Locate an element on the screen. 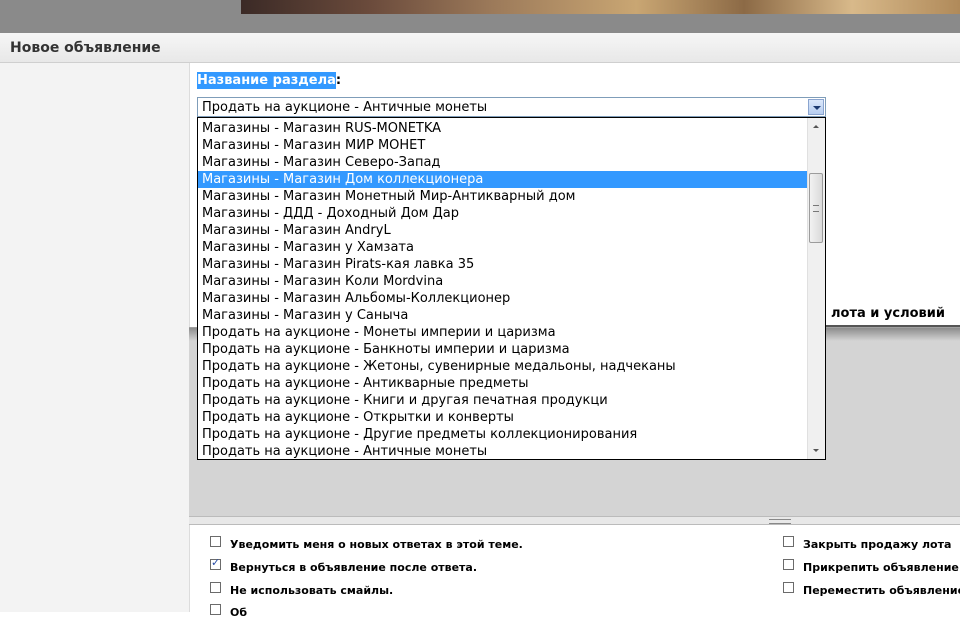 This screenshot has height=619, width=960. partial-label: Об is located at coordinates (239, 612).